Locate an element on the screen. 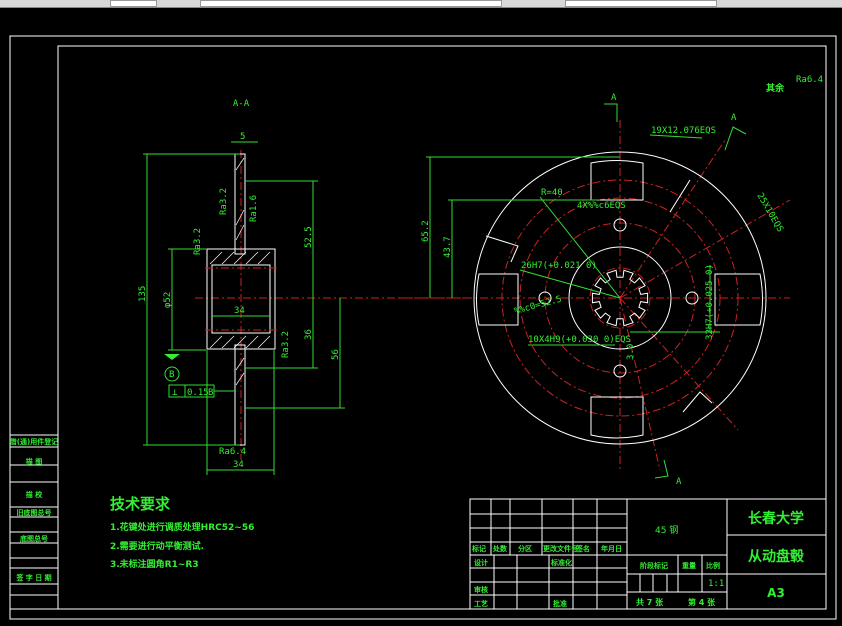 The image size is (842, 626). material: 45 钢 is located at coordinates (666, 530).